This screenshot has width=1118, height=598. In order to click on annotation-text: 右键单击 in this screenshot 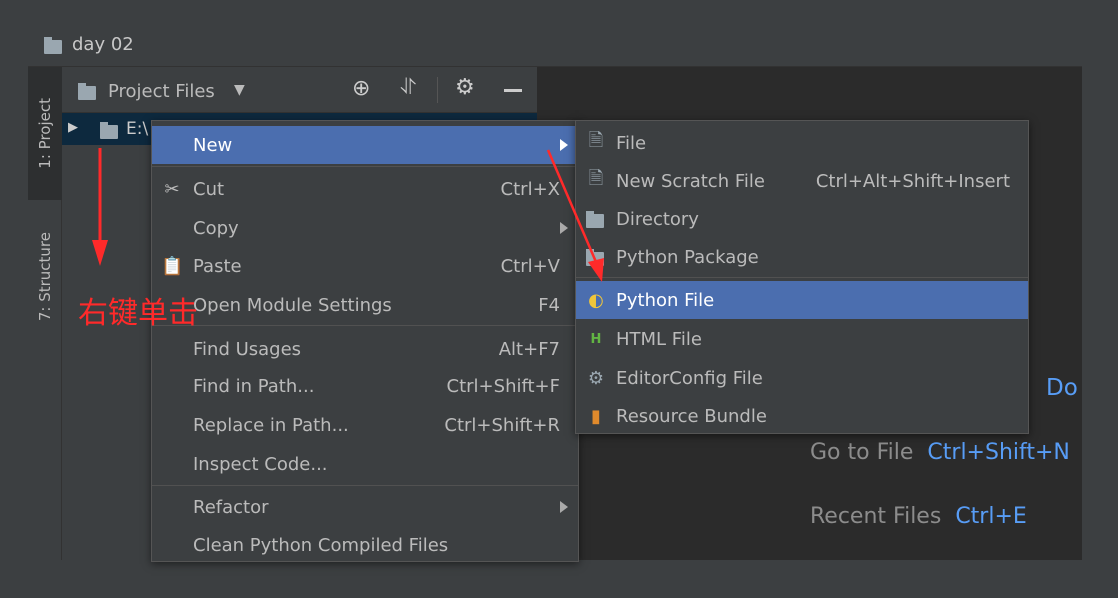, I will do `click(138, 313)`.